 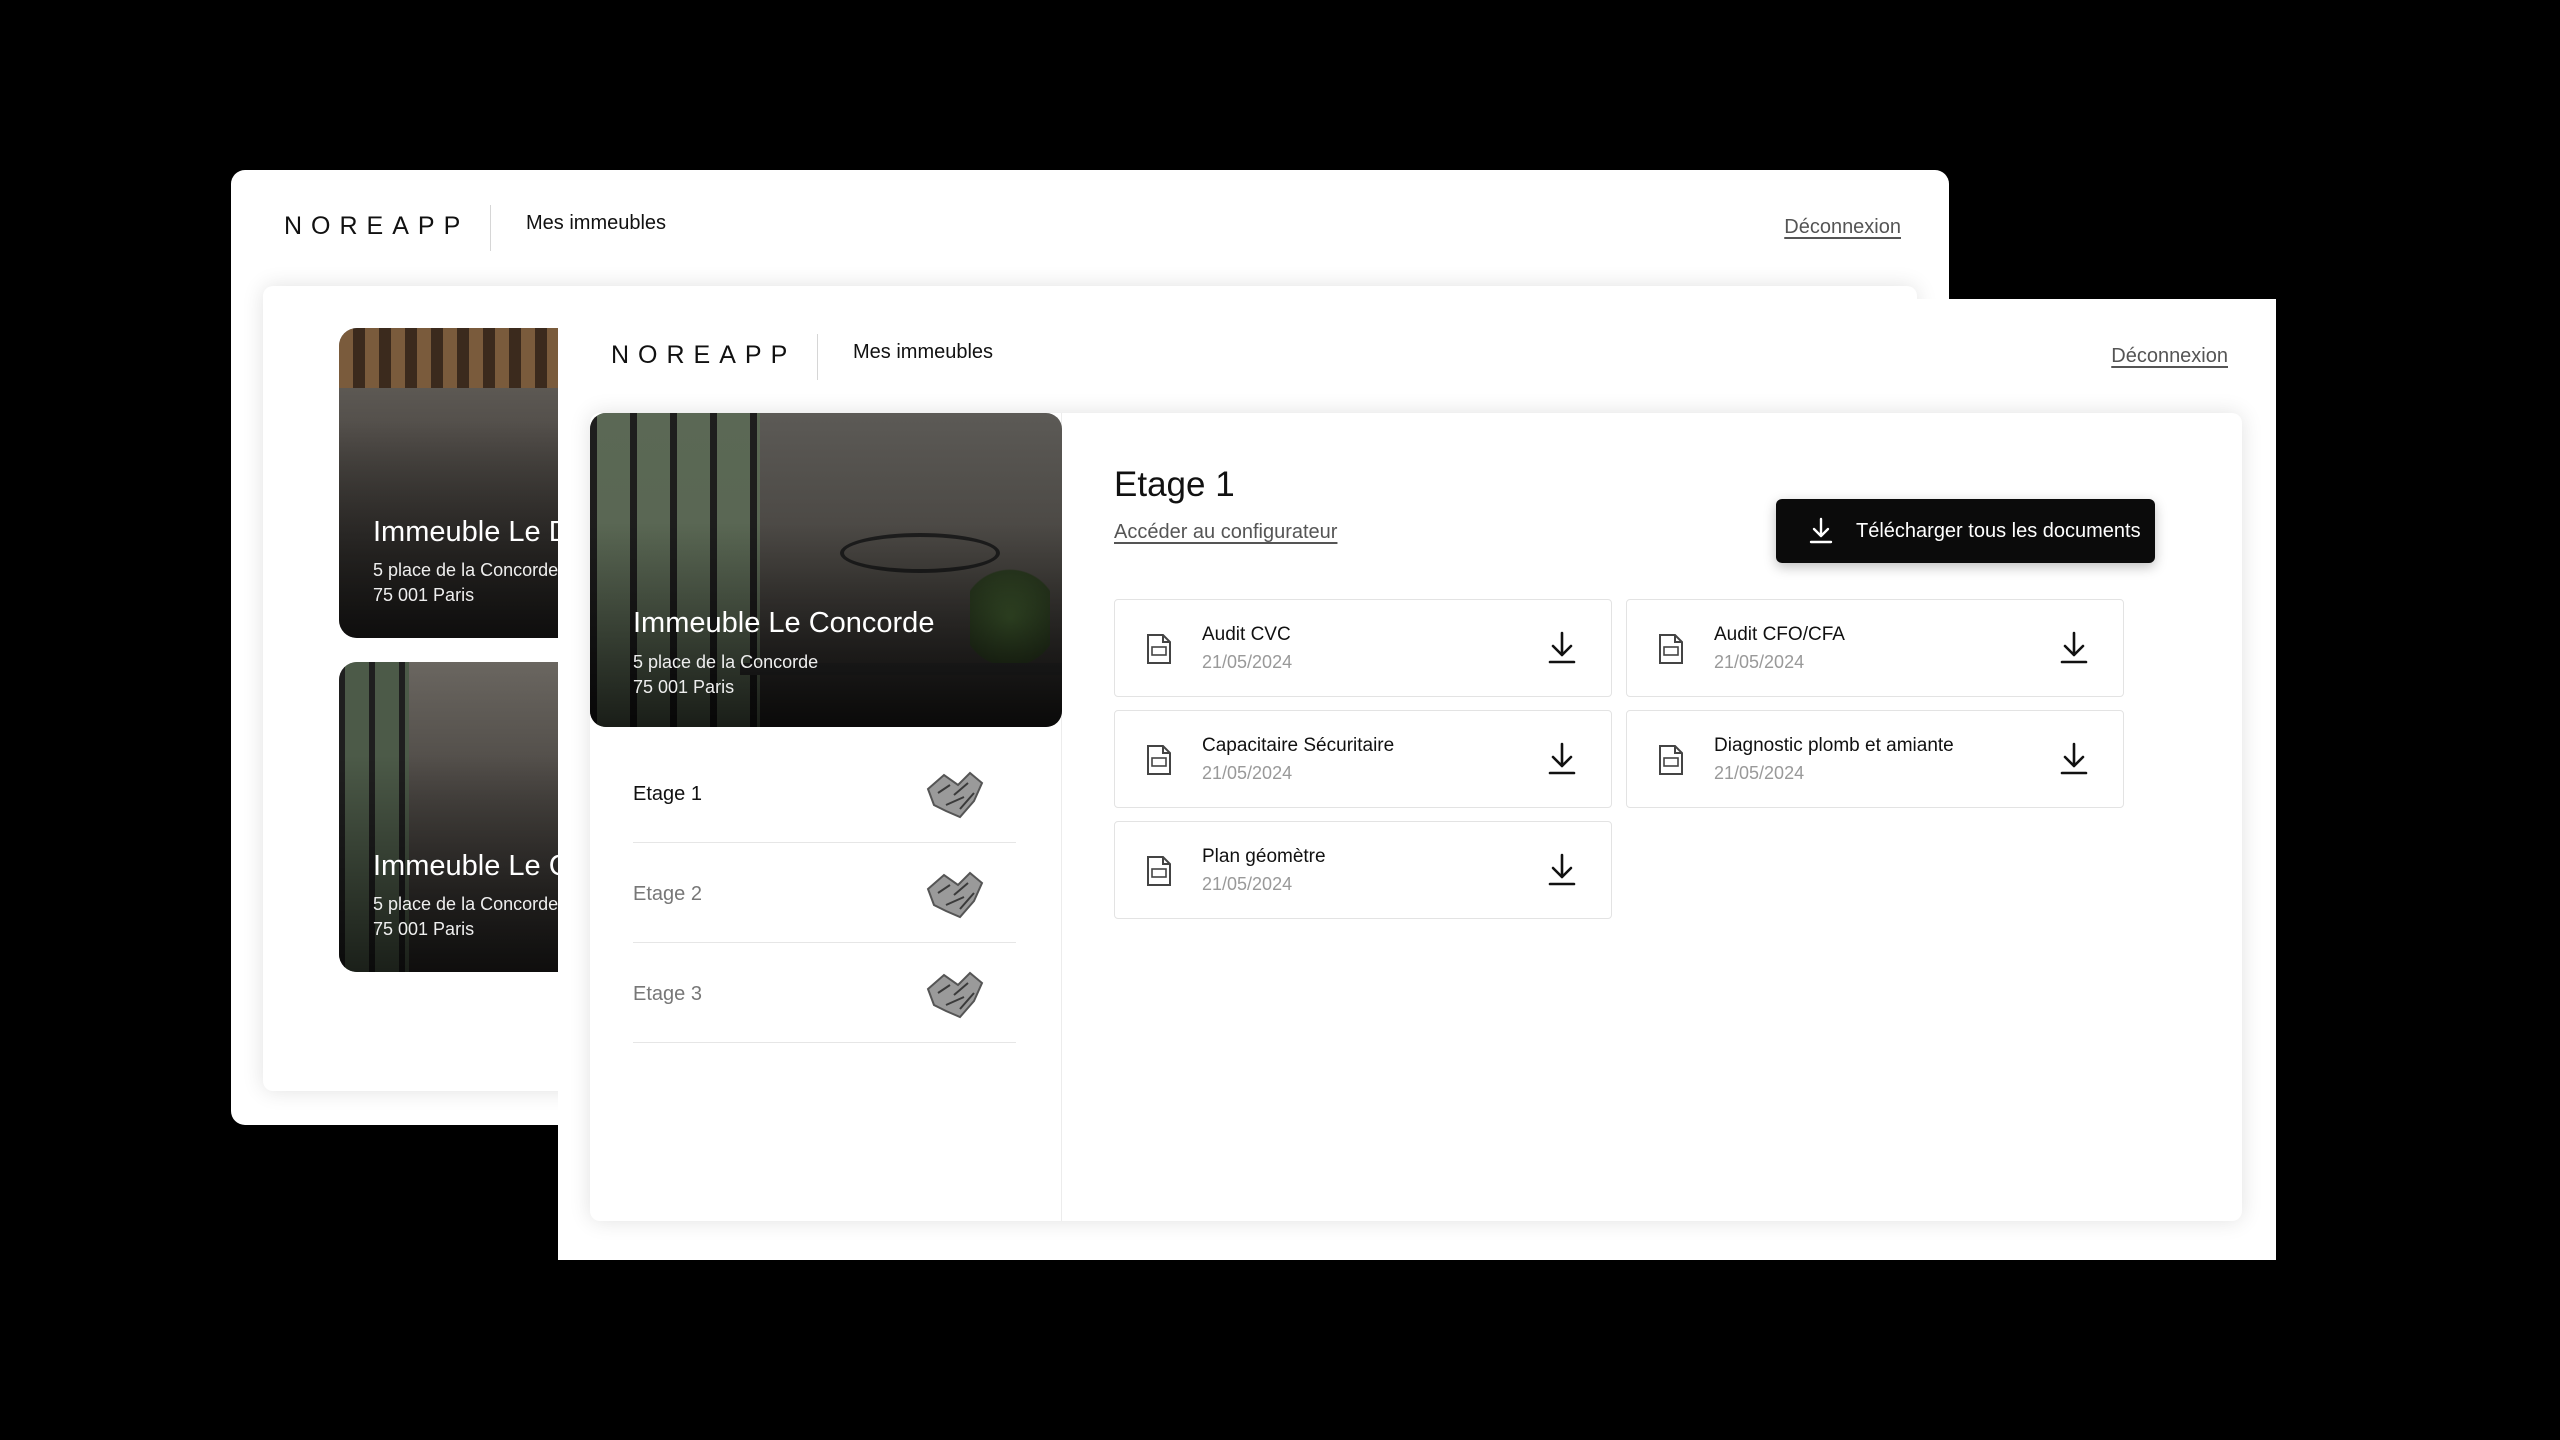 What do you see at coordinates (1264, 856) in the screenshot?
I see `document-name: Plan géomètre` at bounding box center [1264, 856].